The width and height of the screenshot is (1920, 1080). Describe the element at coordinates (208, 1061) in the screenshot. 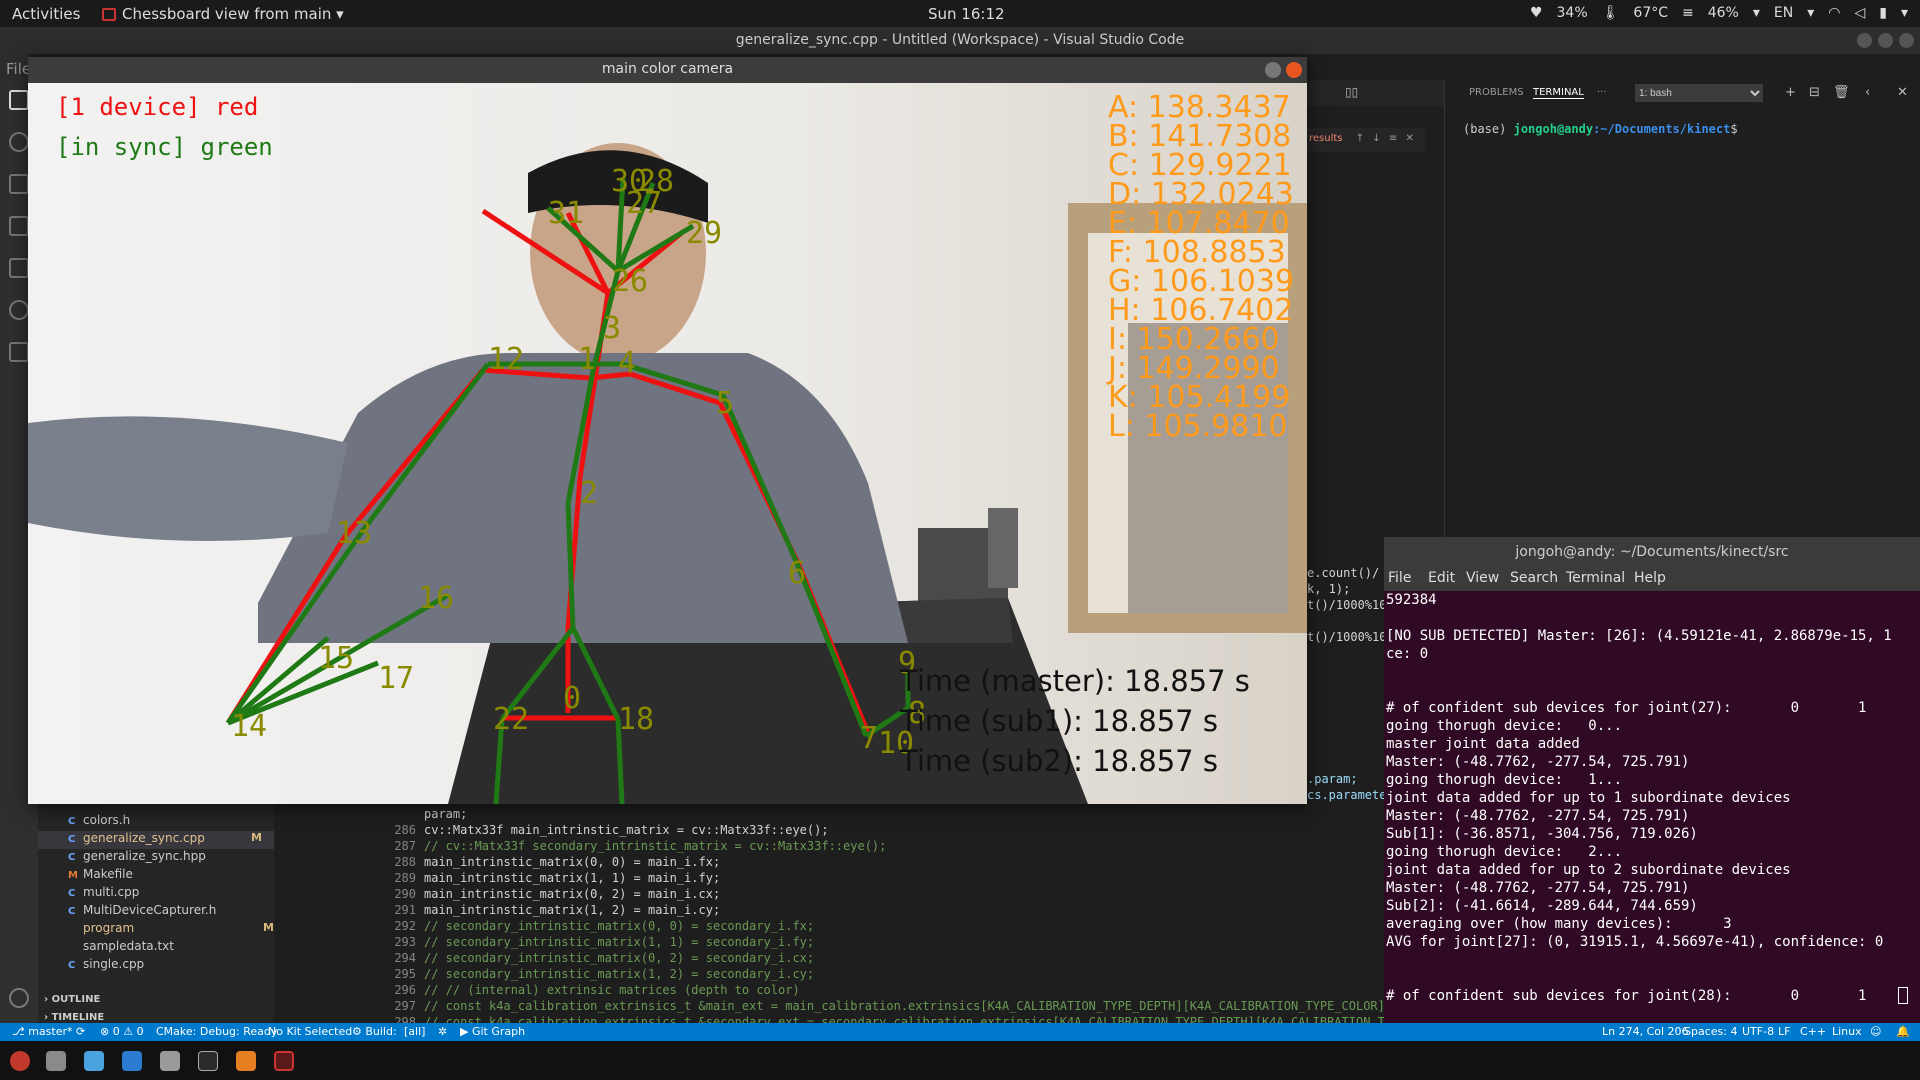

I see `terminal-icon` at that location.